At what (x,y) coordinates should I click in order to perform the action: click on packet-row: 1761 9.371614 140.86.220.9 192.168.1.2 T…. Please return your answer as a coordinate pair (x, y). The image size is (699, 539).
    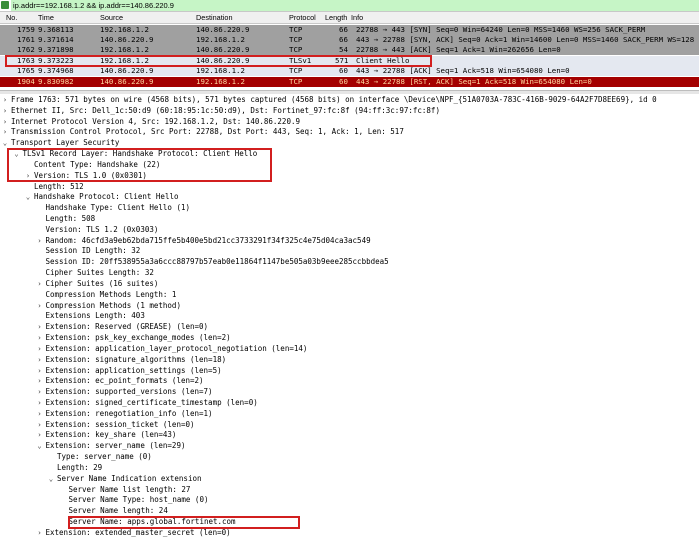
    Looking at the image, I should click on (349, 40).